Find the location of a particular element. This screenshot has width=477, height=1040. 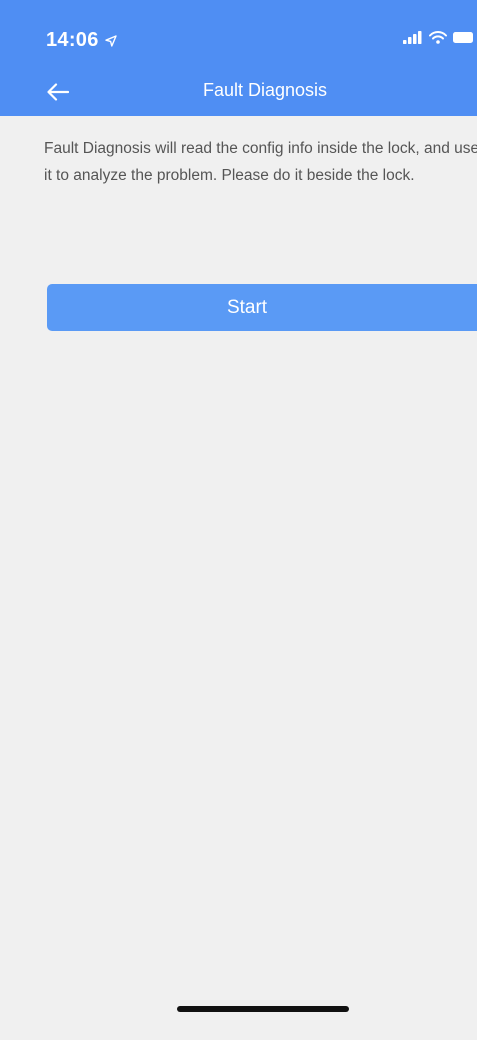

status-icons is located at coordinates (438, 37).